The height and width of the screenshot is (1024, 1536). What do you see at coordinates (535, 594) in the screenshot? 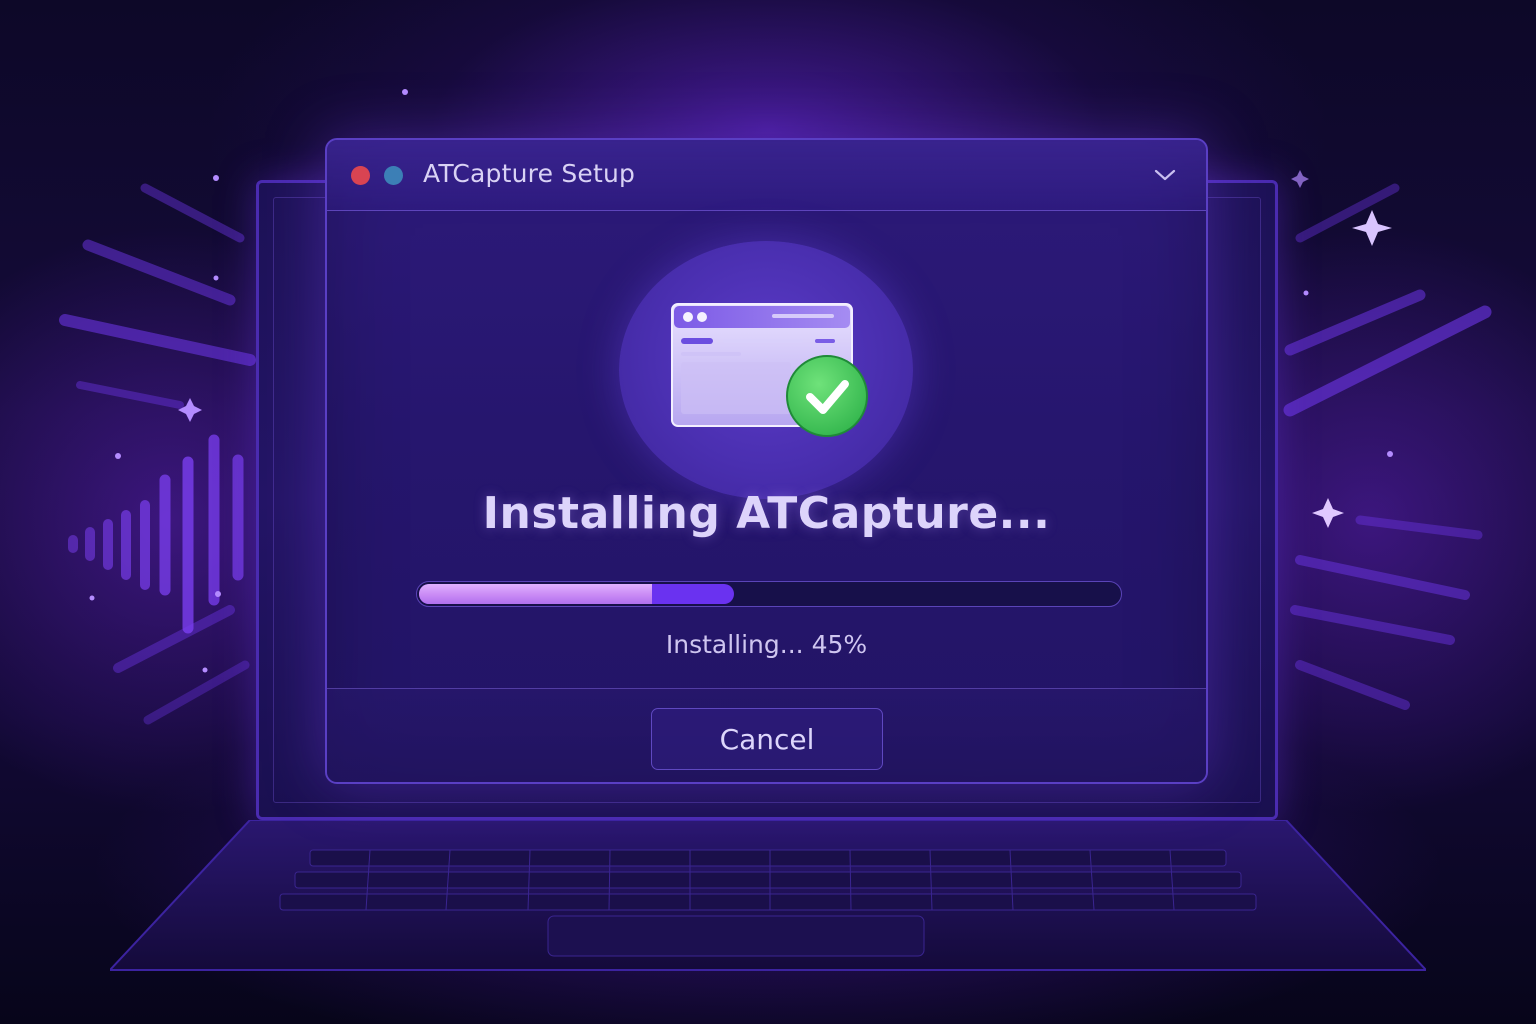
I see `progress-bar-highlight` at bounding box center [535, 594].